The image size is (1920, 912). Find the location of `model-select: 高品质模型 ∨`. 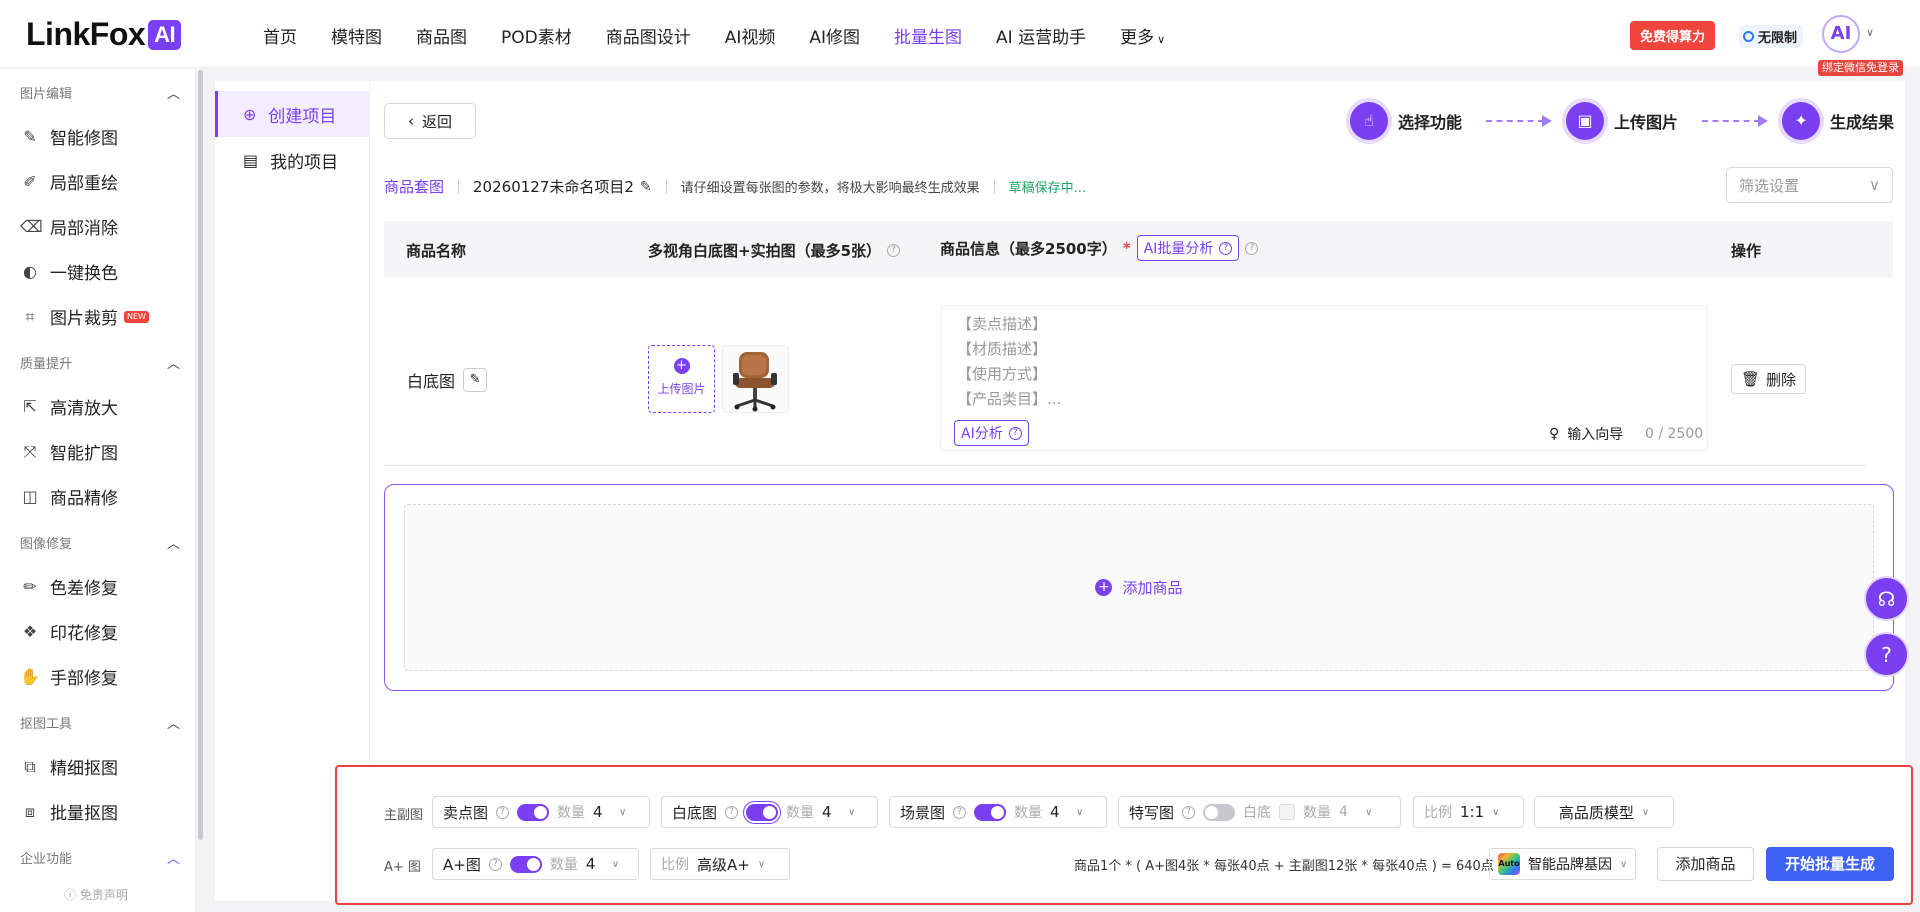

model-select: 高品质模型 ∨ is located at coordinates (1604, 812).